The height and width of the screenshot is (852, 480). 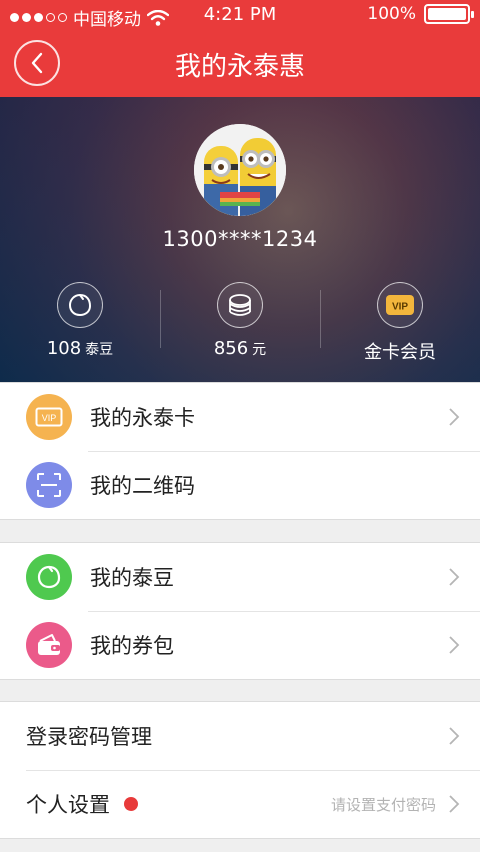 I want to click on menu-item-vip-card: VIP 我的永泰卡, so click(x=240, y=417).